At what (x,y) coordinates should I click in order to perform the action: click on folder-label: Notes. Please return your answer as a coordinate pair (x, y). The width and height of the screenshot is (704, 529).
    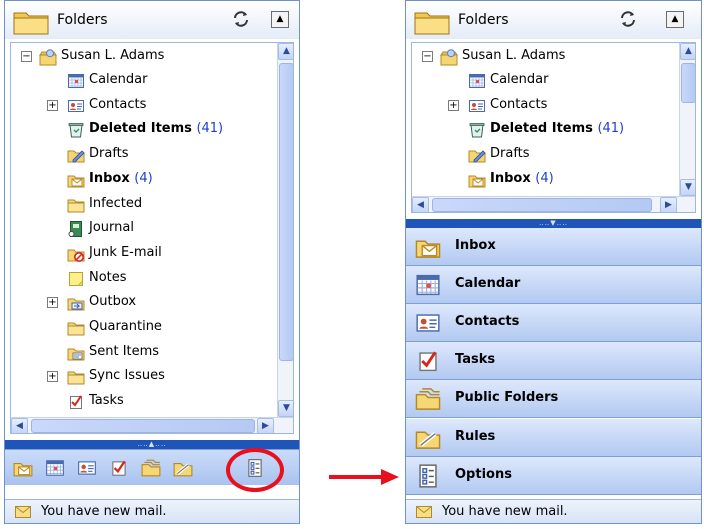
    Looking at the image, I should click on (108, 277).